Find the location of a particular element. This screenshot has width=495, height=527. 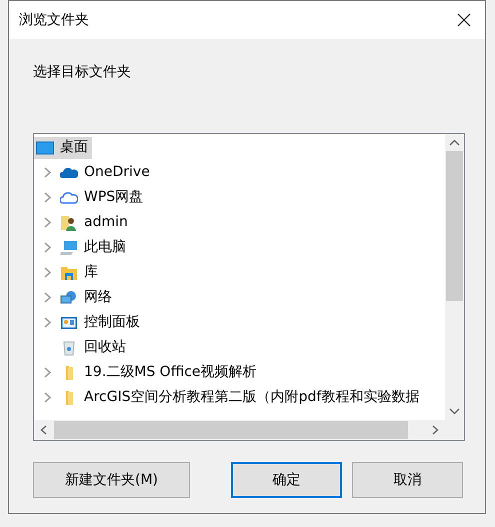

tree-item: WPS网盘 is located at coordinates (103, 197).